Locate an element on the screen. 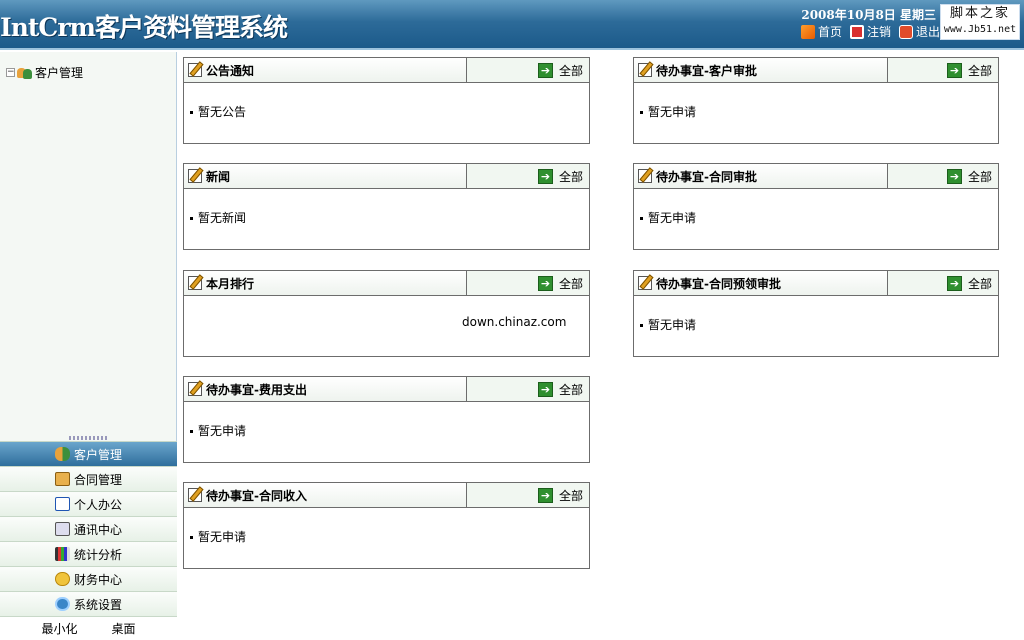  desktop-button: 桌面 is located at coordinates (124, 628).